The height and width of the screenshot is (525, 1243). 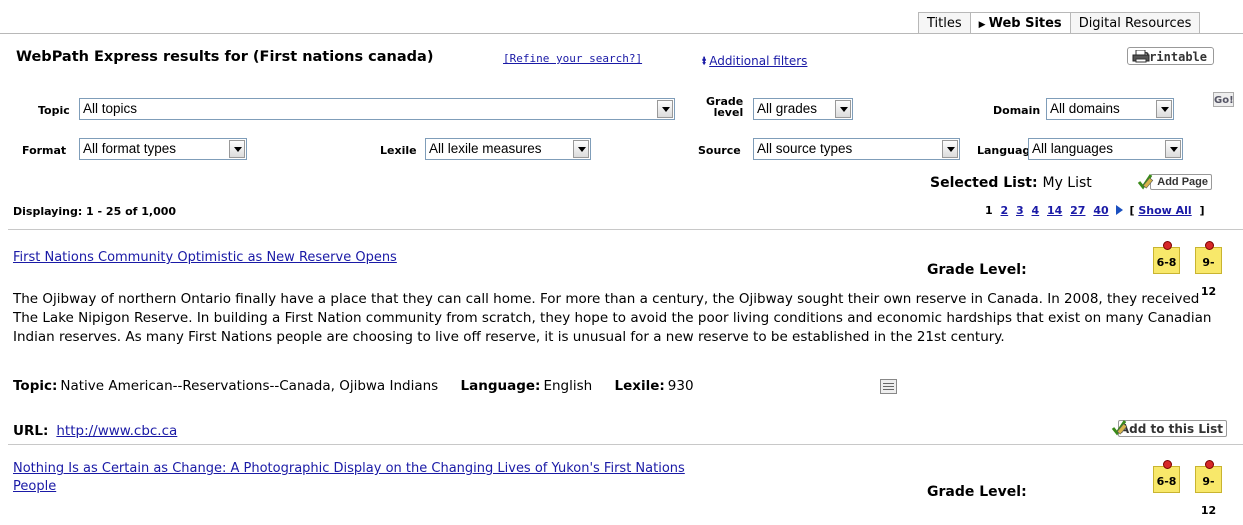 What do you see at coordinates (1120, 210) in the screenshot?
I see `next-page-icon` at bounding box center [1120, 210].